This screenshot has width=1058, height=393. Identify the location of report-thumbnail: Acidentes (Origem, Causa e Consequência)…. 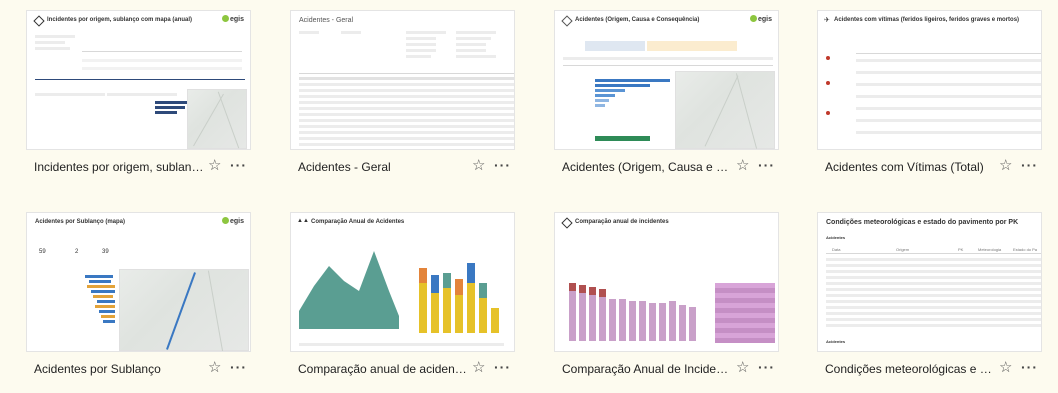
(666, 80).